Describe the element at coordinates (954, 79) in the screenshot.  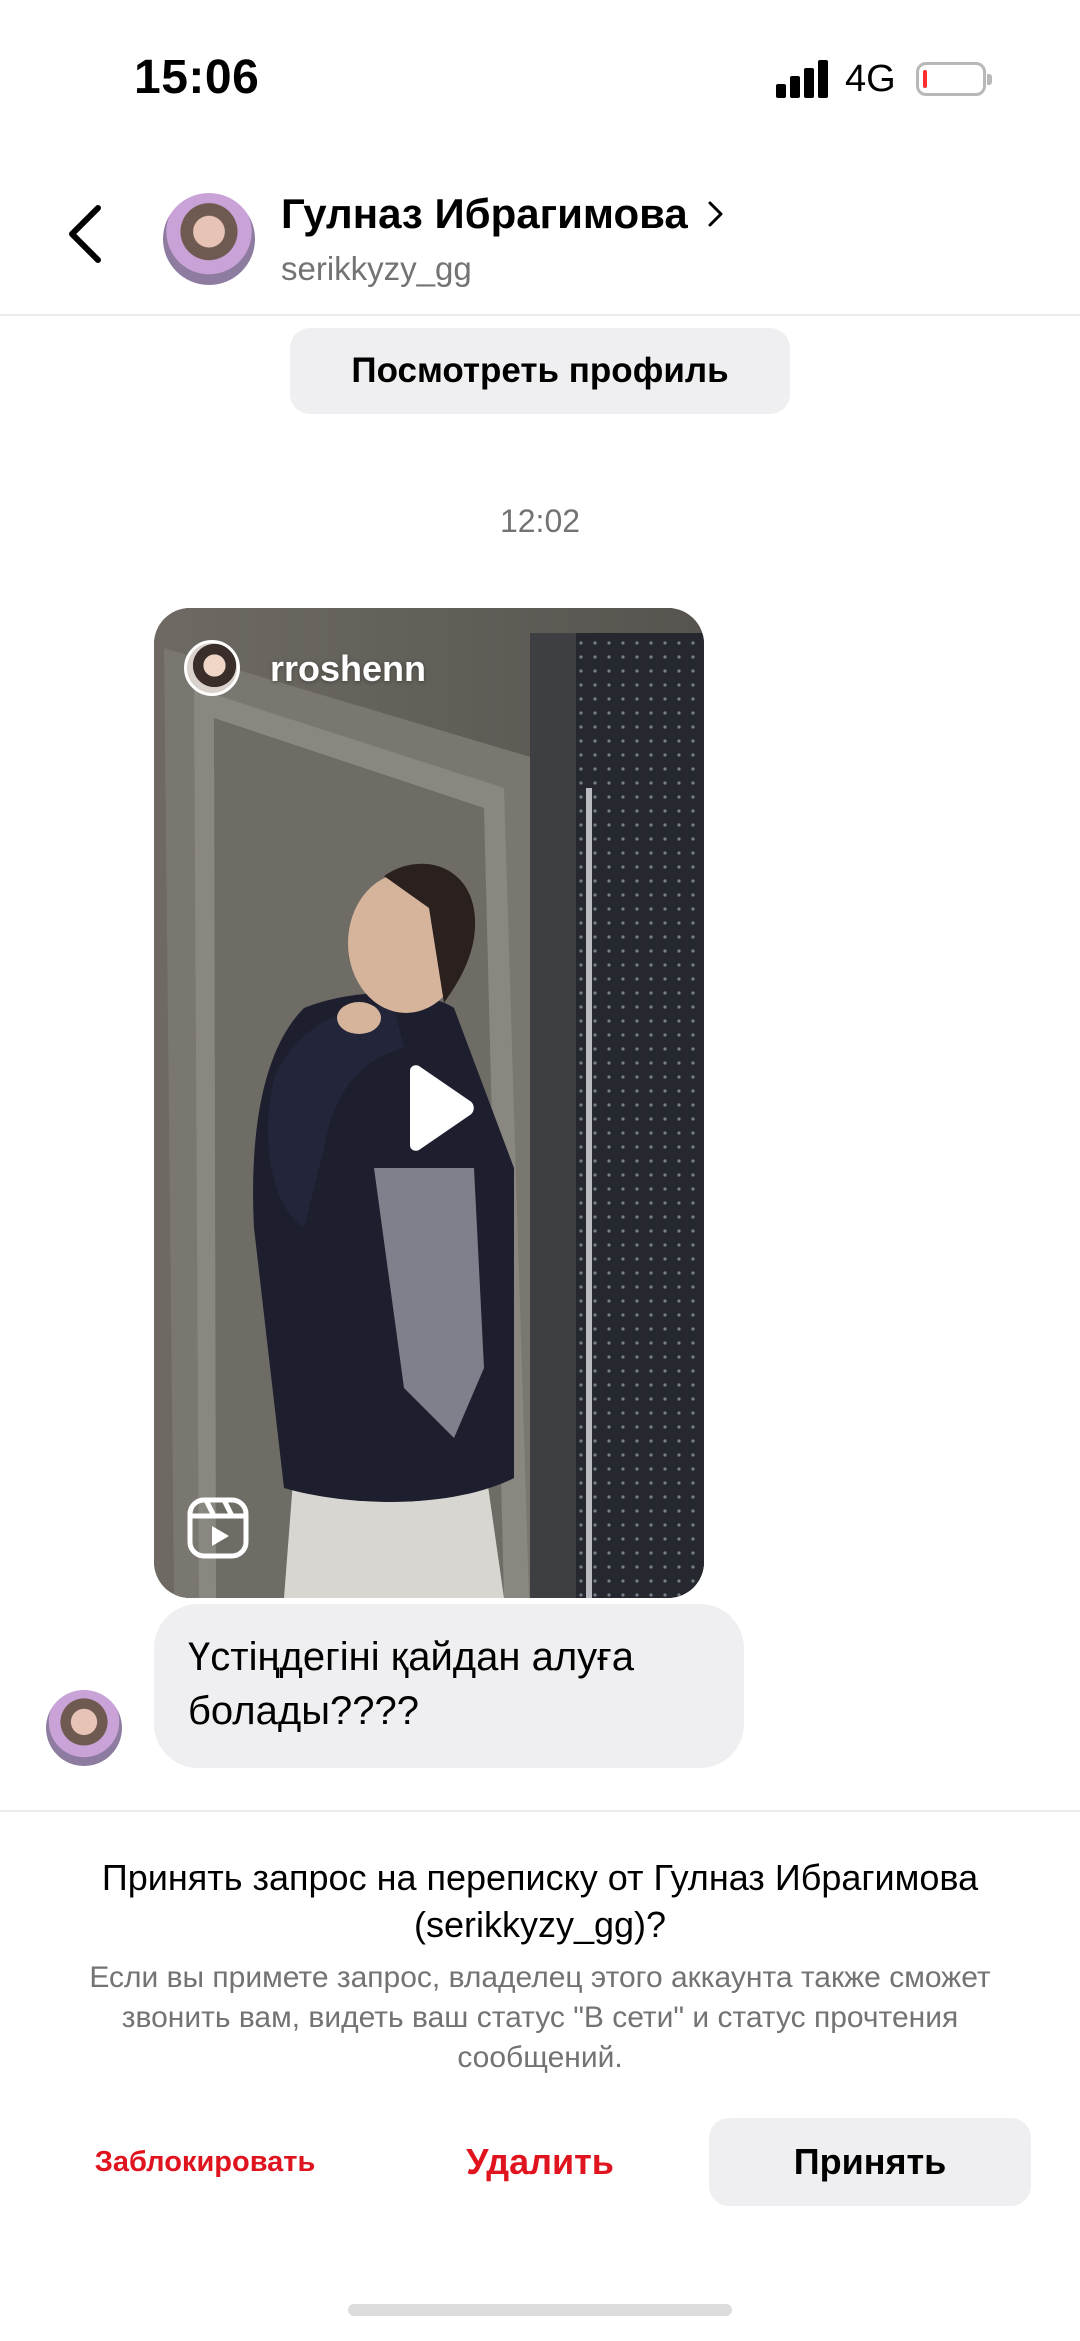
I see `battery-icon` at that location.